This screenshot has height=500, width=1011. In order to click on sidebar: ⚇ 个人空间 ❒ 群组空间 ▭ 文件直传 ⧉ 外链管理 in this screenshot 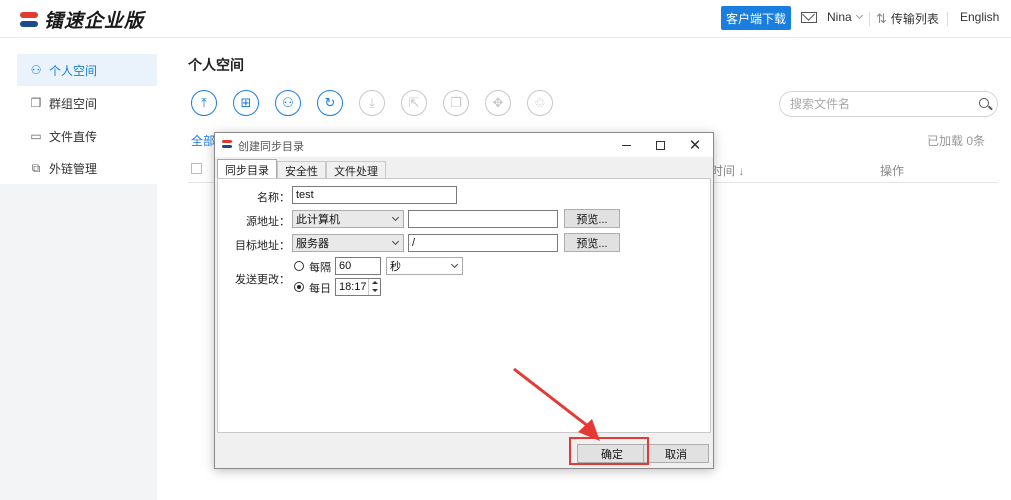, I will do `click(78, 269)`.